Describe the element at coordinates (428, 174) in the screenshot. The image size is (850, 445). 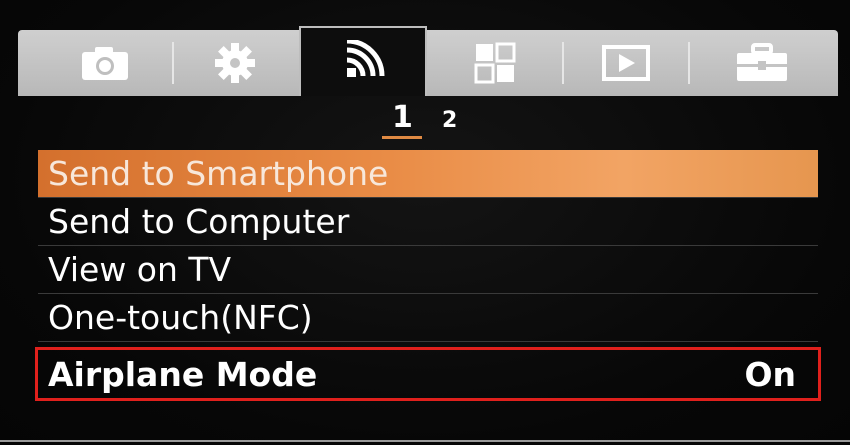
I see `menu-item-send-to-smartphone: Send to Smartphone` at that location.